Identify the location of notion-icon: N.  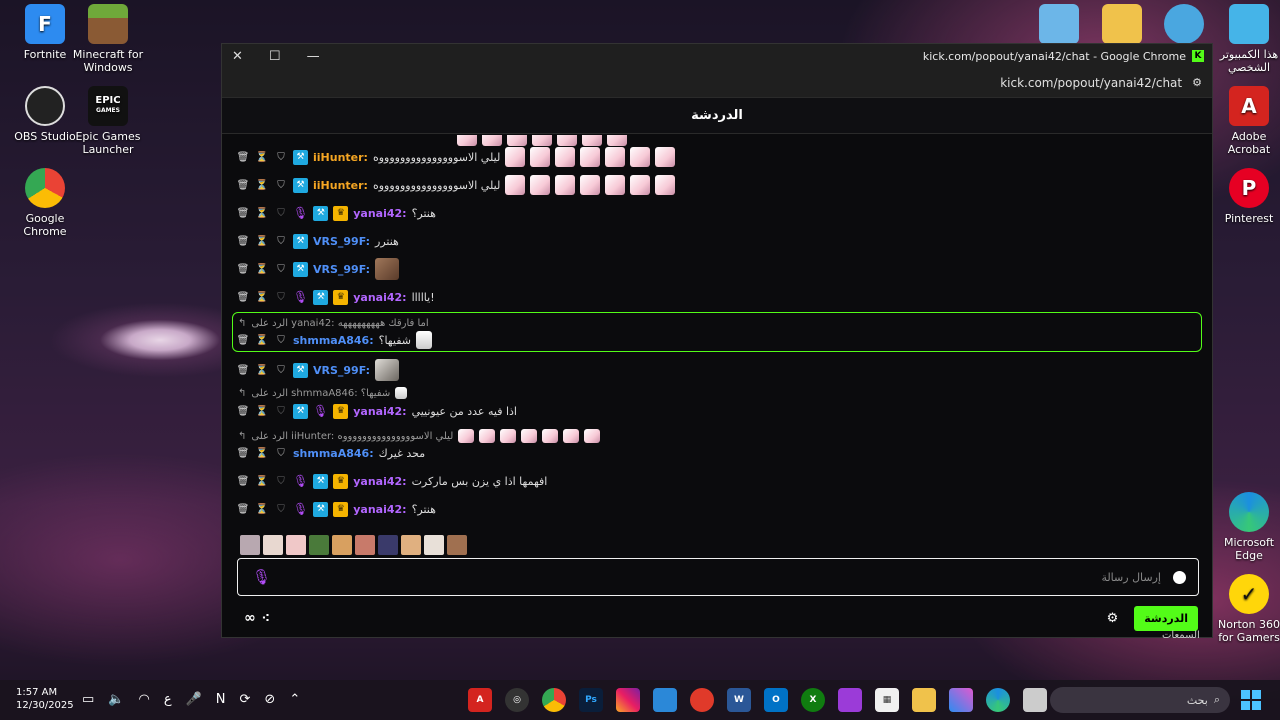
(221, 699).